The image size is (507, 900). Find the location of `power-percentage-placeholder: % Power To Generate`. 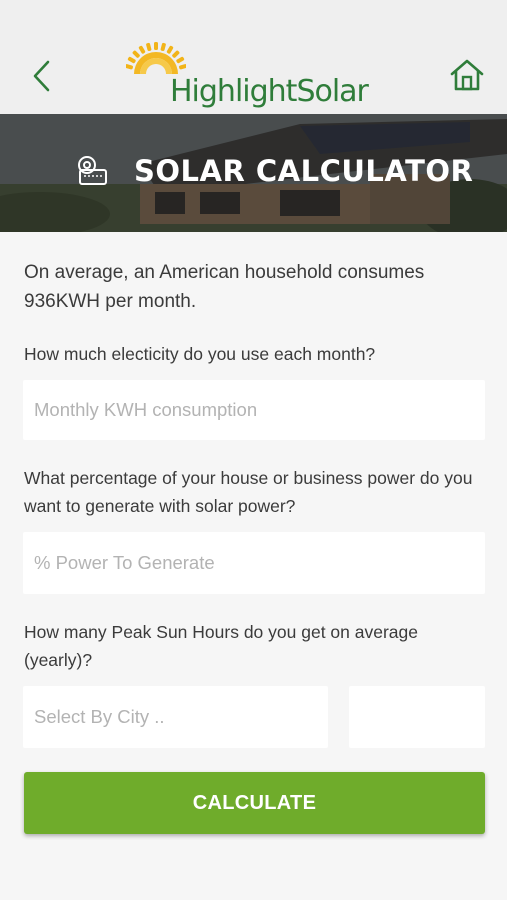

power-percentage-placeholder: % Power To Generate is located at coordinates (124, 562).